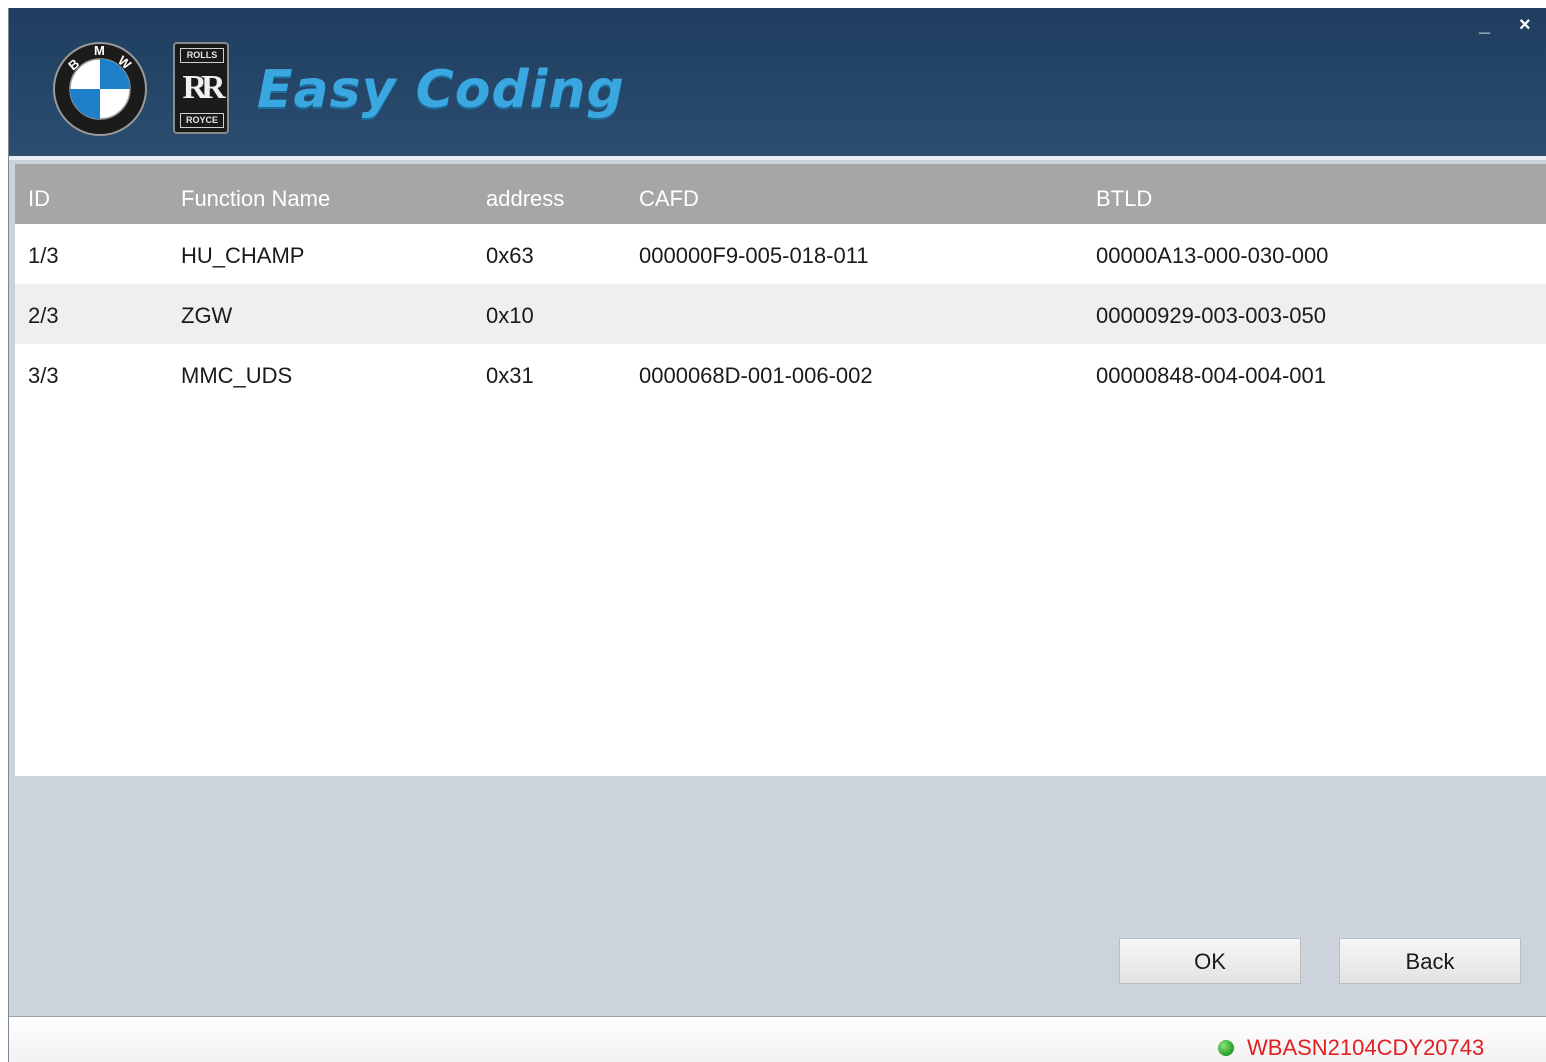 The width and height of the screenshot is (1546, 1062). What do you see at coordinates (43, 315) in the screenshot?
I see `cell-id: 2/3` at bounding box center [43, 315].